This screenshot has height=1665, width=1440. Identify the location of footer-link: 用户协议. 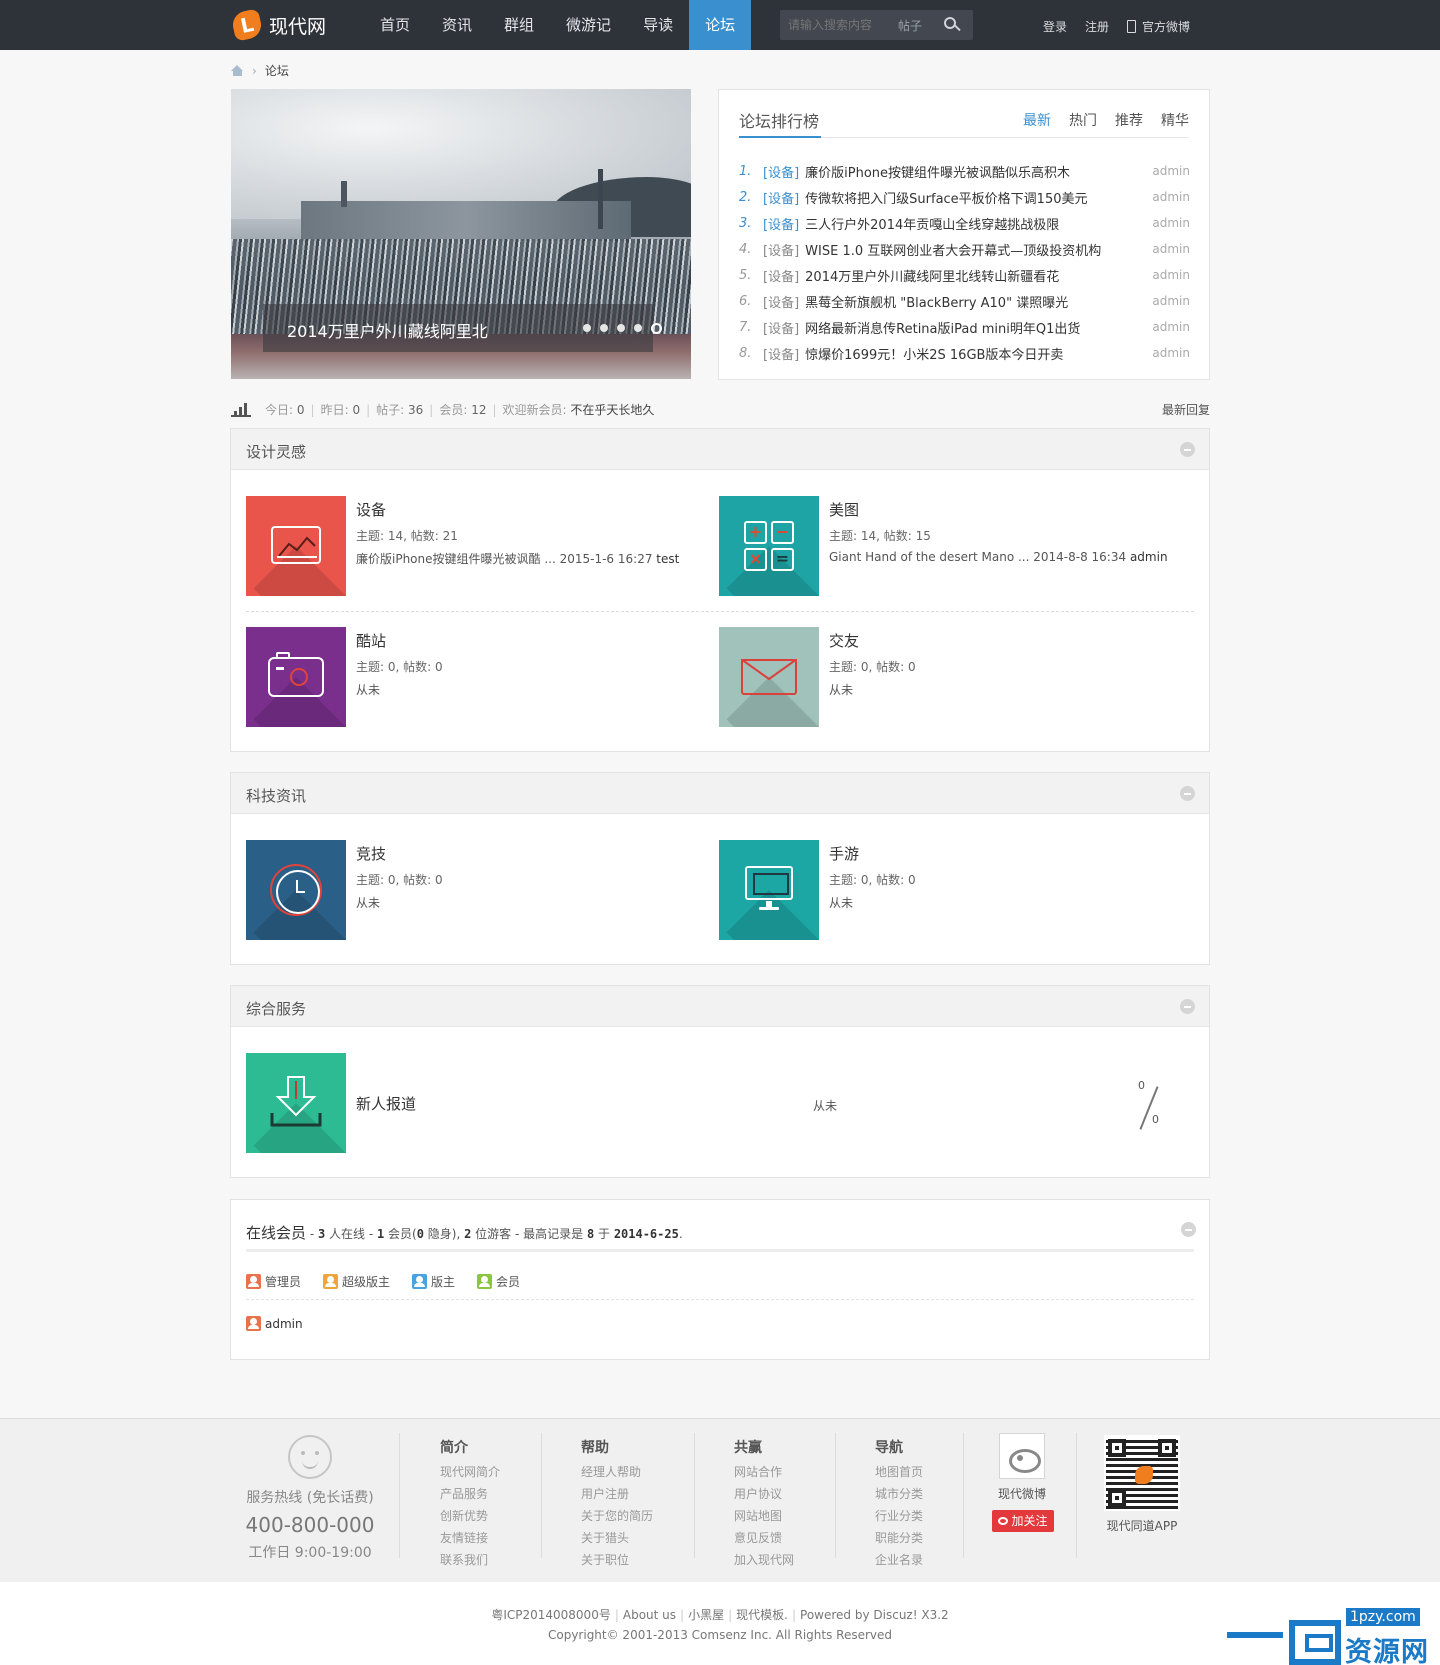
(764, 1494).